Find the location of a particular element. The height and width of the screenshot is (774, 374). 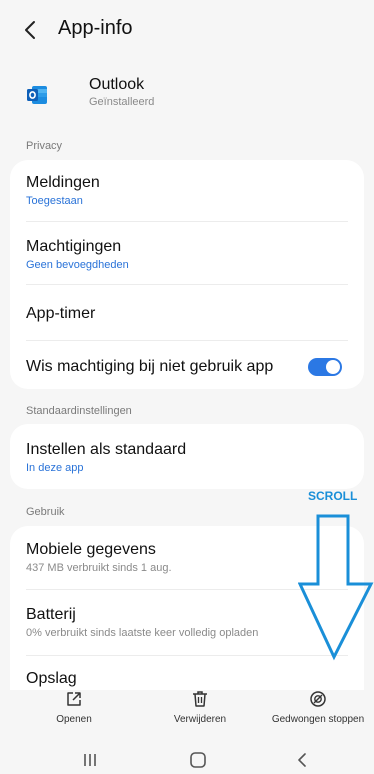

page-title: App-info is located at coordinates (95, 28).